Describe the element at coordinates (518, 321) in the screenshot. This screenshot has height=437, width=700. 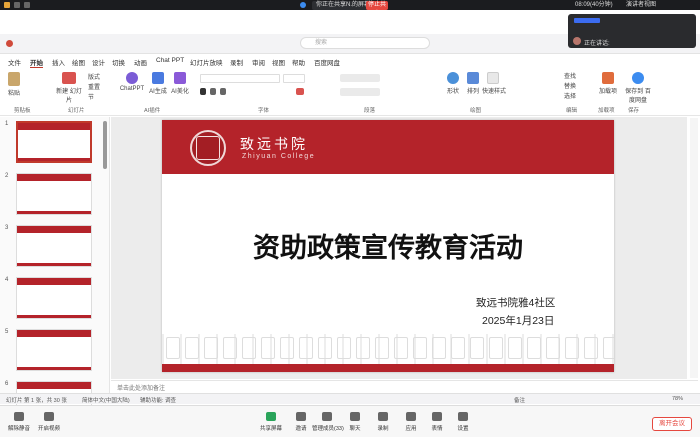
I see `slide-date: 2025年1月23日` at that location.